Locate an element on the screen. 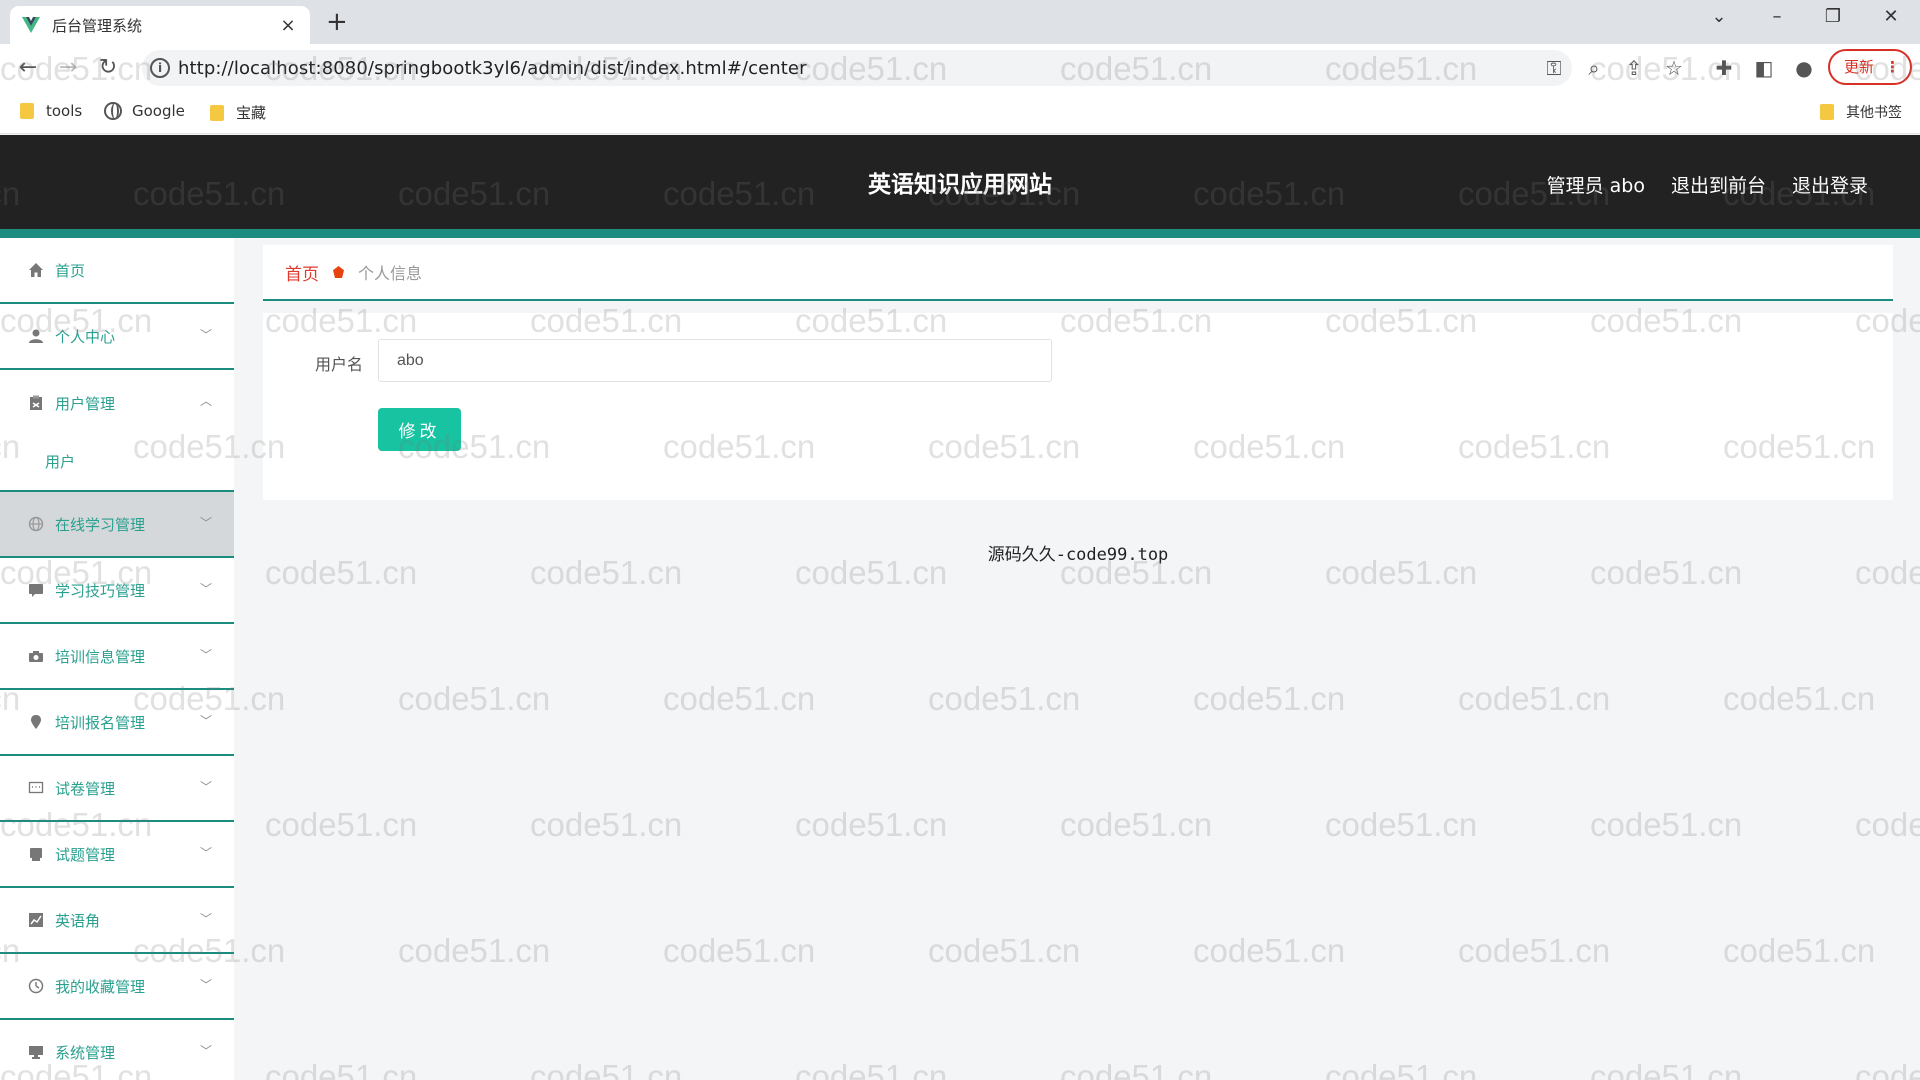  message-icon is located at coordinates (36, 788).